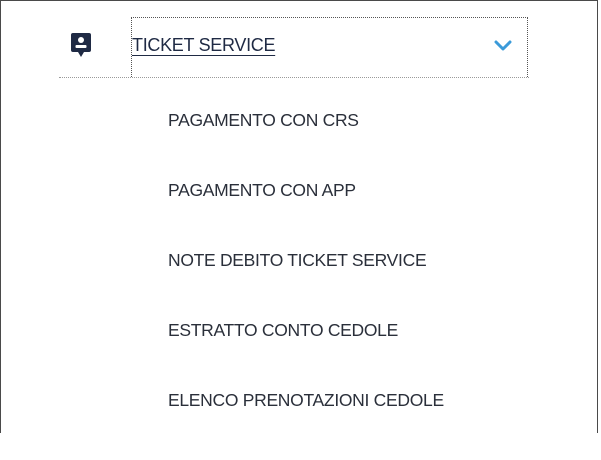  What do you see at coordinates (306, 425) in the screenshot?
I see `submenu-item-elenco-prenotazioni-cedole: ELENCO PRENOTAZIONI CEDOLE` at bounding box center [306, 425].